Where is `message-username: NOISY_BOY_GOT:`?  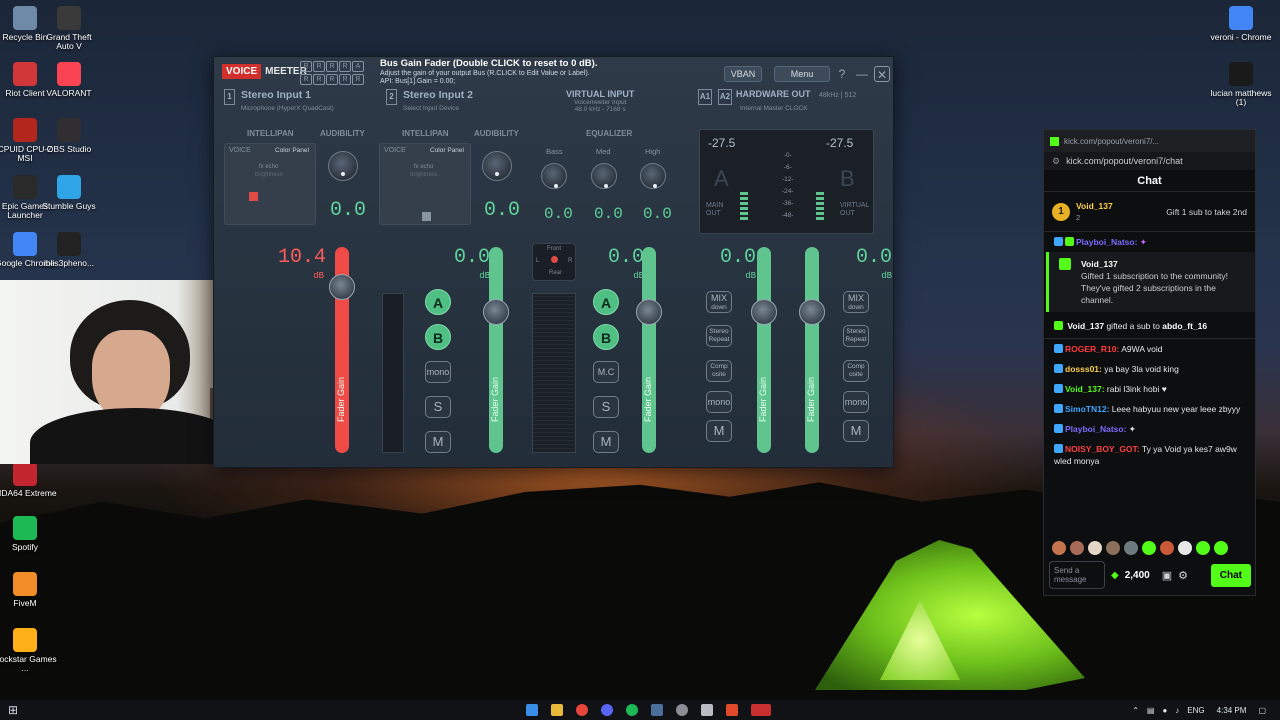 message-username: NOISY_BOY_GOT: is located at coordinates (1102, 449).